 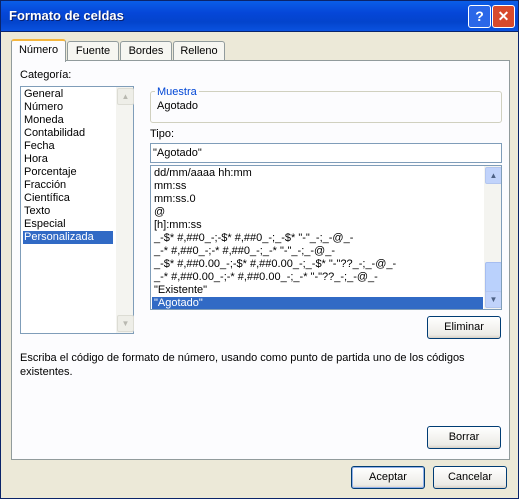 I want to click on title-bar: Formato de celdas ? ✕, so click(x=259, y=16).